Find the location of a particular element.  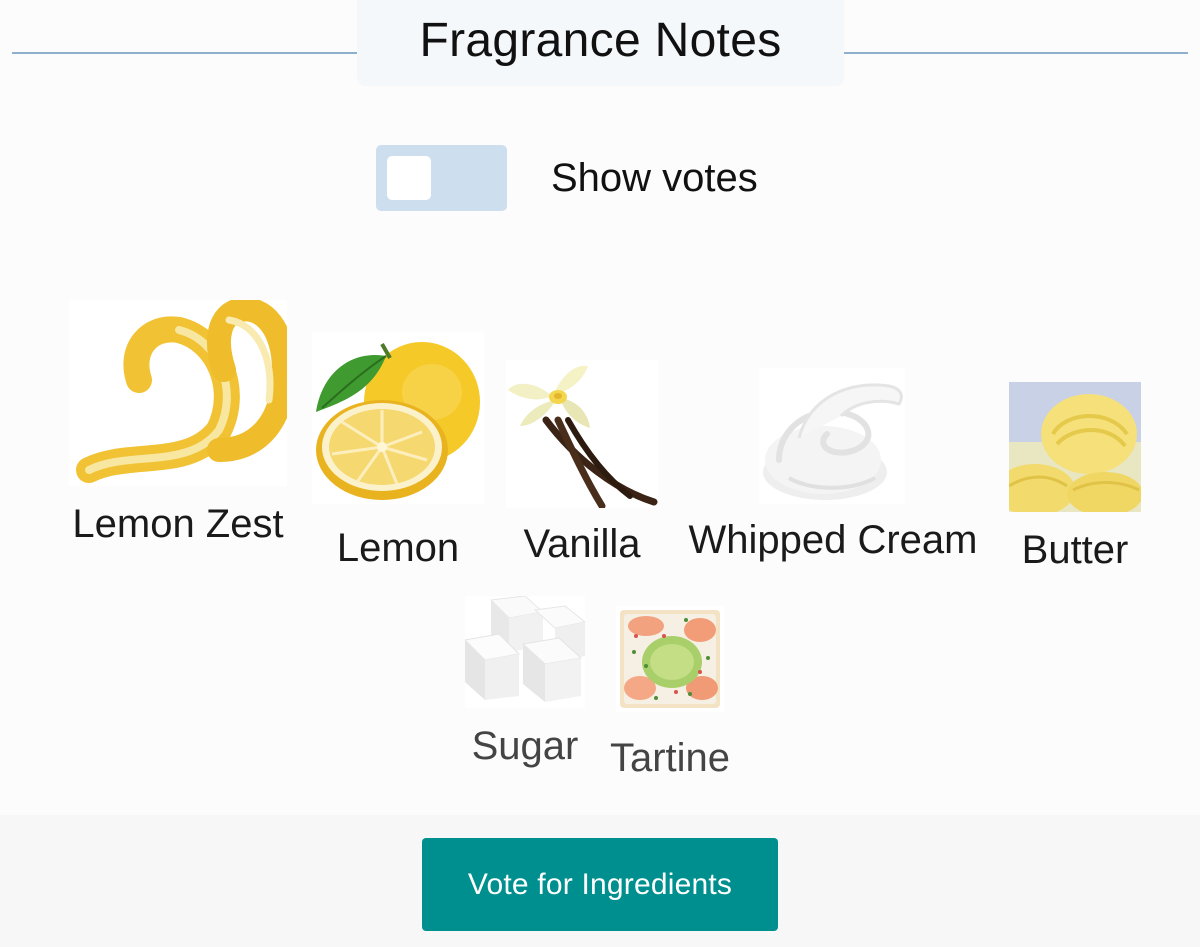

lemon-zest-icon is located at coordinates (178, 393).